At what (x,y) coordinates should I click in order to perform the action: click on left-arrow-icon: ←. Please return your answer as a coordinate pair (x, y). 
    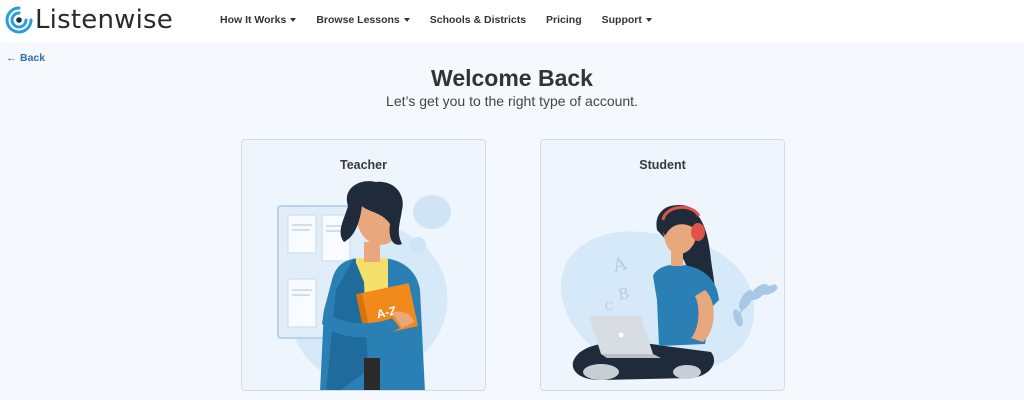
    Looking at the image, I should click on (11, 58).